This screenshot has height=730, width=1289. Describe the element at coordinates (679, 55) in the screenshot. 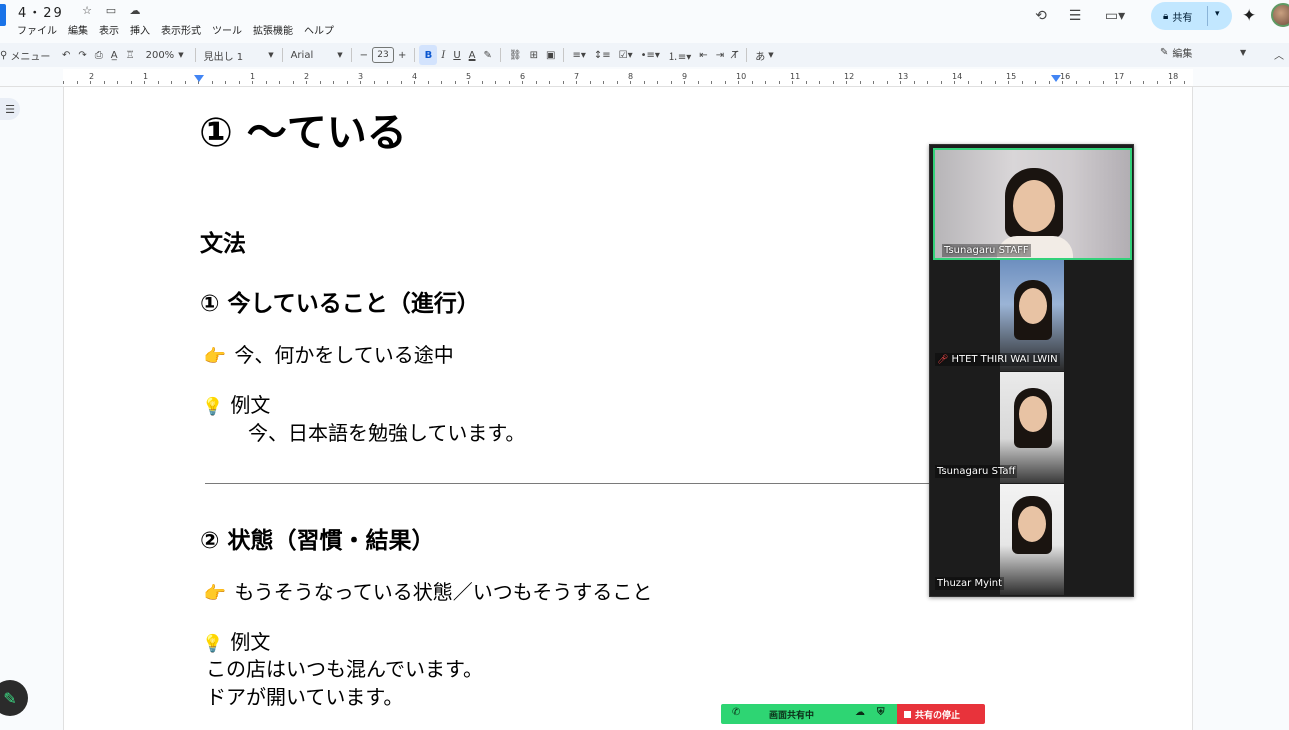

I see `numbered-list-icon: ⒈≡▾` at that location.